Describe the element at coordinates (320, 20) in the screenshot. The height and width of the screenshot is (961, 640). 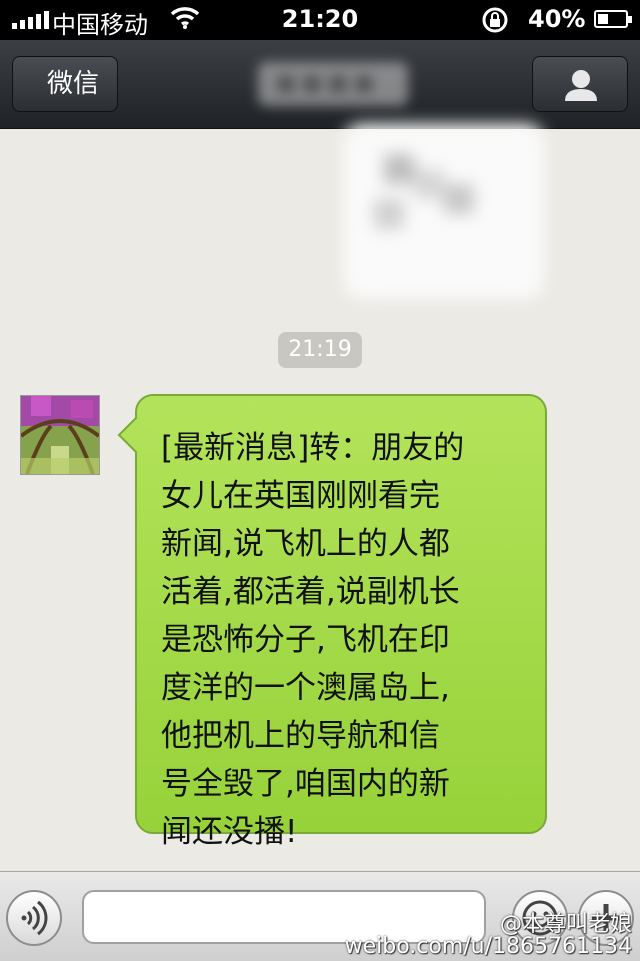
I see `status-bar: 中国移动 21:20 40%` at that location.